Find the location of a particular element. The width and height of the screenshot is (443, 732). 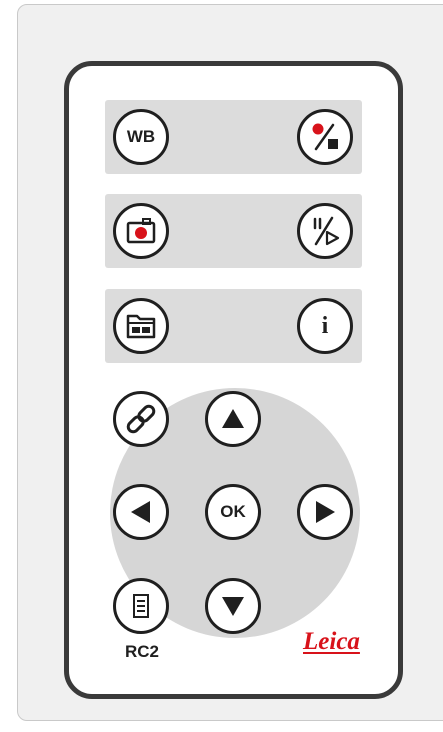

link-icon is located at coordinates (141, 419).